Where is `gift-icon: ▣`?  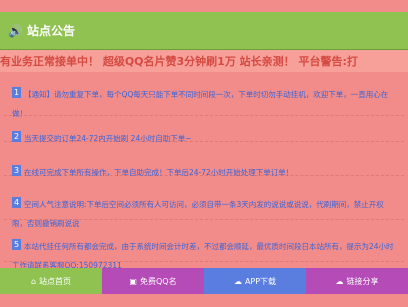 gift-icon: ▣ is located at coordinates (133, 281).